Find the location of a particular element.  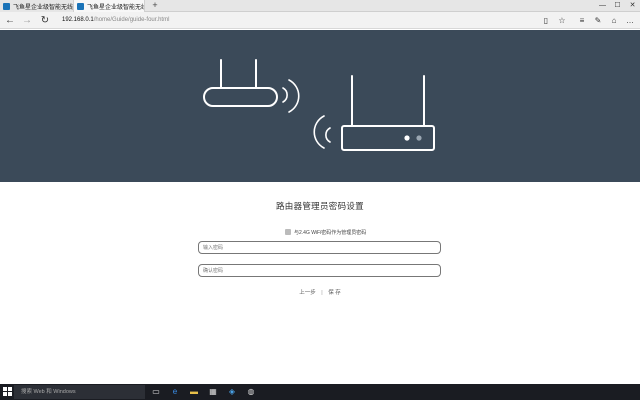

tab-bar: 飞鱼星企业级智能无线 | 商 飞鱼星企业级智能无线 ✕ + — ☐ ✕ is located at coordinates (320, 6).